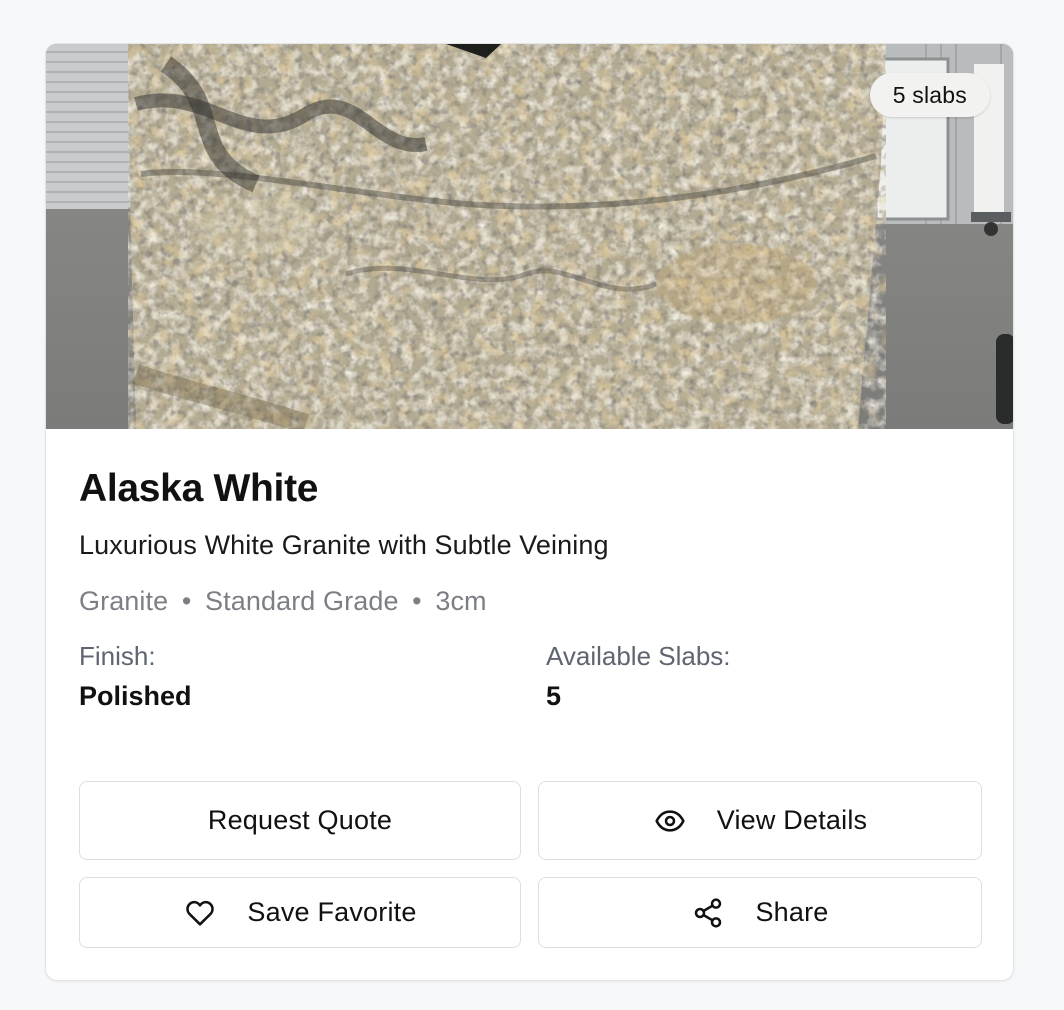  Describe the element at coordinates (792, 820) in the screenshot. I see `view-details-label: View Details` at that location.